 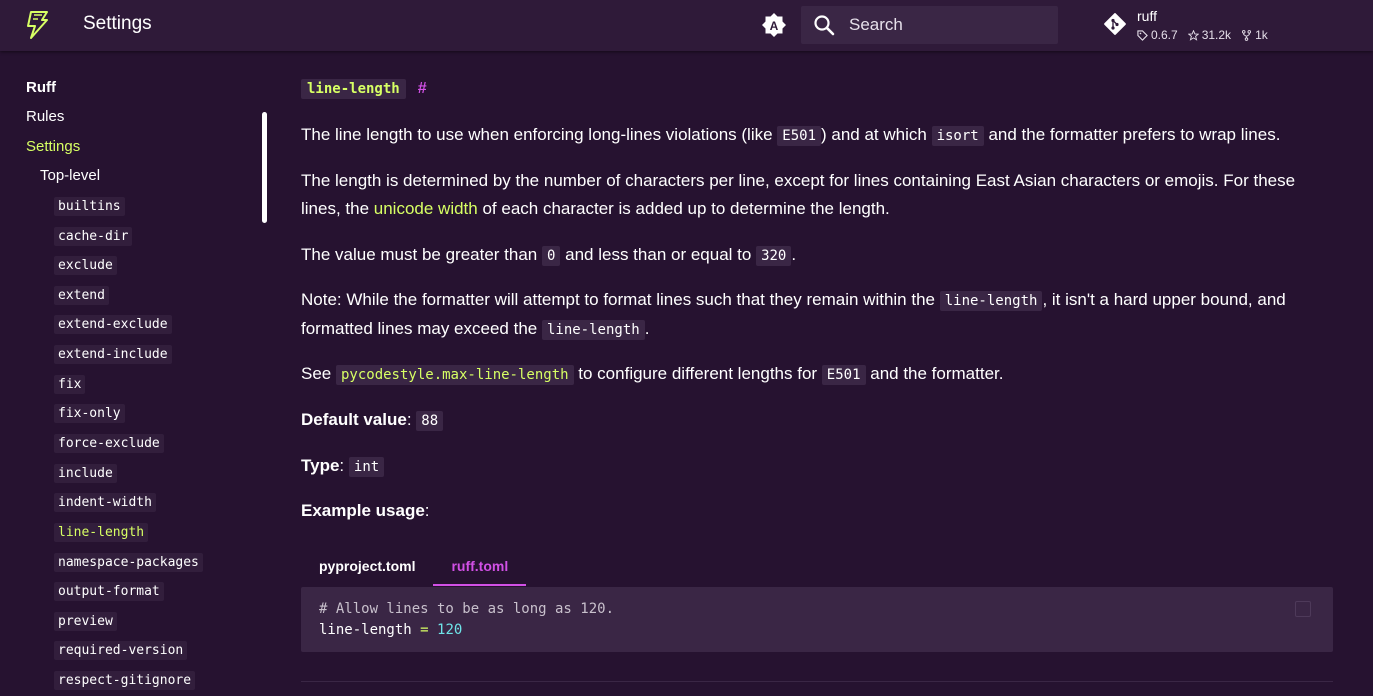 What do you see at coordinates (365, 510) in the screenshot?
I see `example-usage-label: Example usage:` at bounding box center [365, 510].